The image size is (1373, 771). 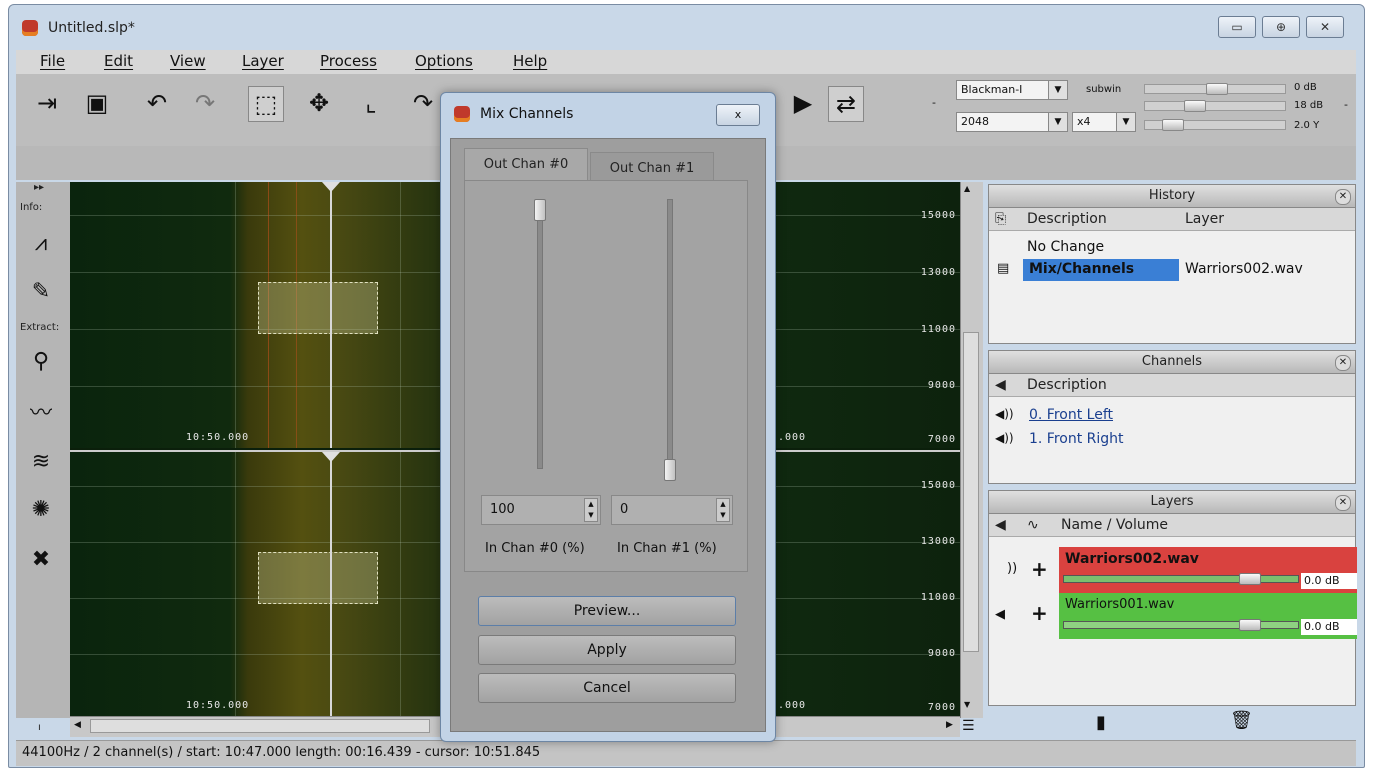 What do you see at coordinates (1237, 27) in the screenshot?
I see `minimize-button: ▭` at bounding box center [1237, 27].